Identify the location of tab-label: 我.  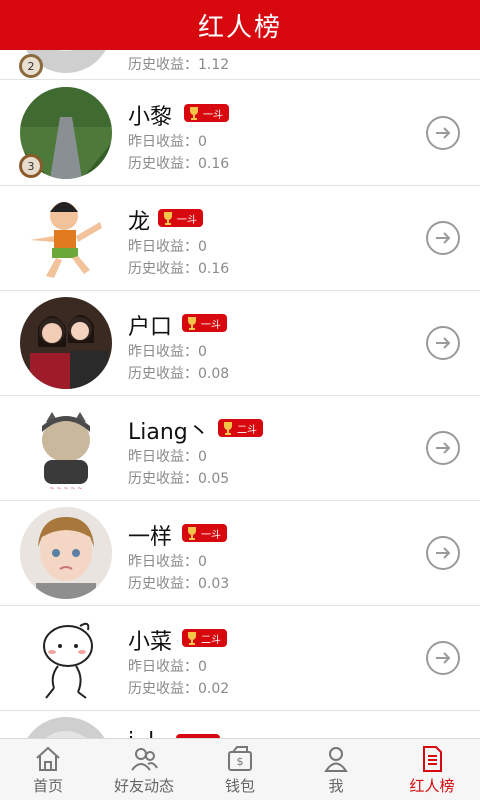
(336, 785).